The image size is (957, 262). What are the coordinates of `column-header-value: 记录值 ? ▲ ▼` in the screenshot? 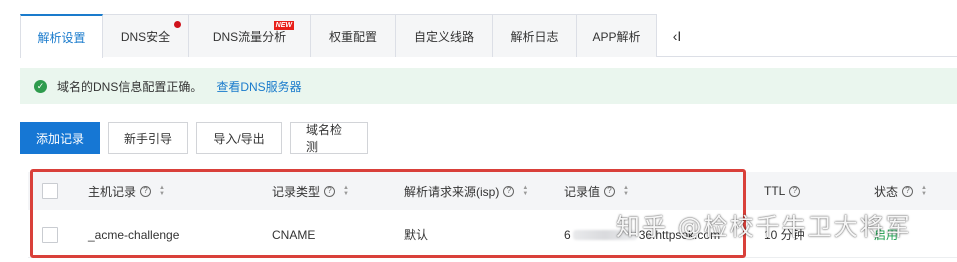 It's located at (596, 191).